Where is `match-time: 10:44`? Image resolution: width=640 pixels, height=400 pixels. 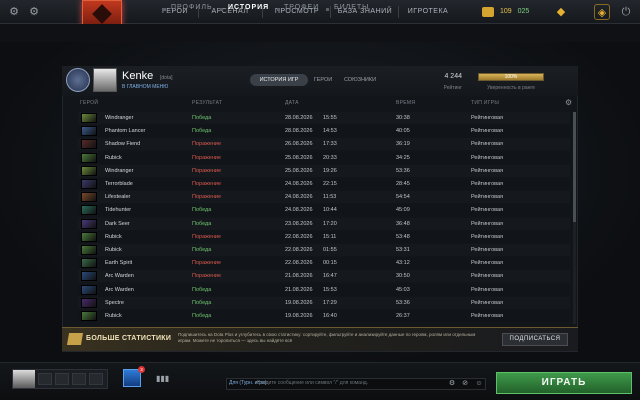 match-time: 10:44 is located at coordinates (330, 210).